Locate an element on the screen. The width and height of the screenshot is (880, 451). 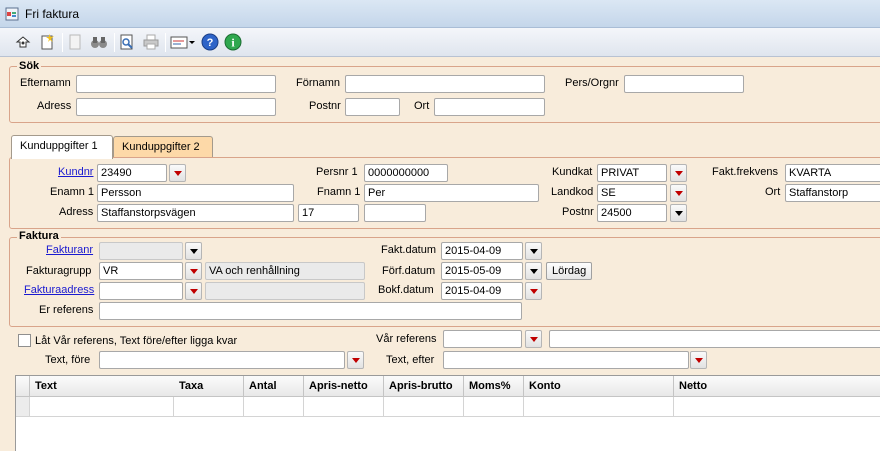
kund-postnr-input: 24500 is located at coordinates (632, 213).